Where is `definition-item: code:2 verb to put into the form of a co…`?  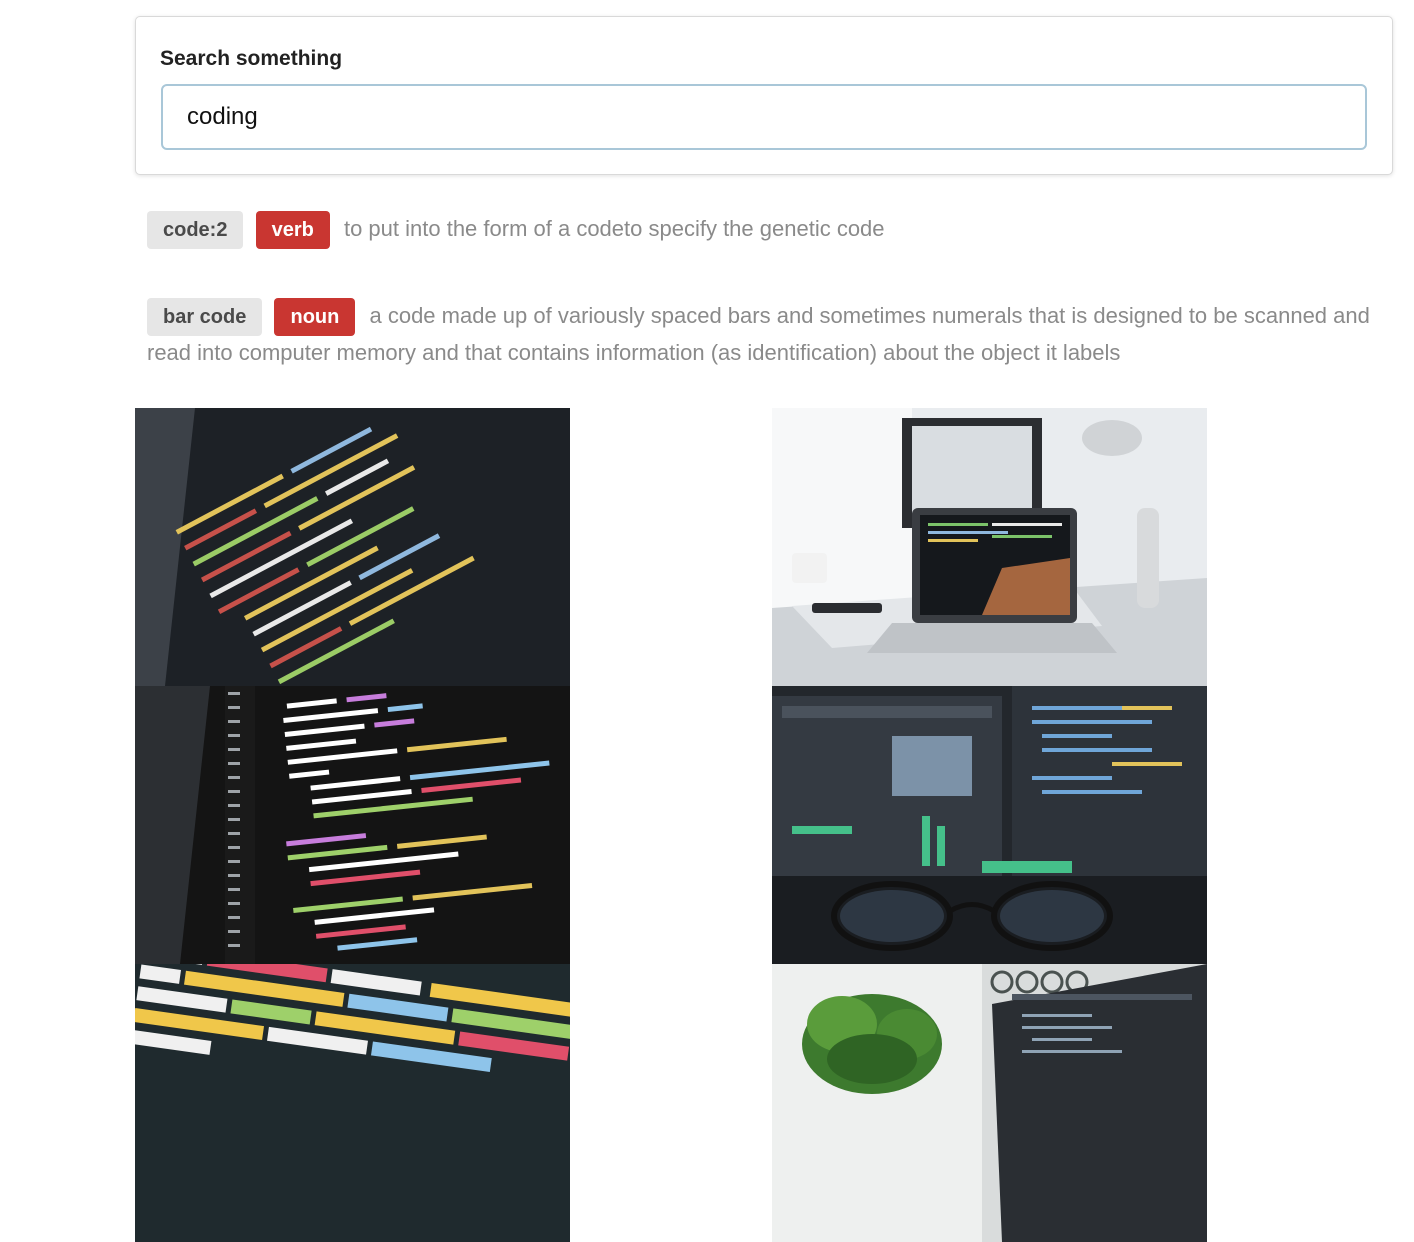 definition-item: code:2 verb to put into the form of a co… is located at coordinates (767, 230).